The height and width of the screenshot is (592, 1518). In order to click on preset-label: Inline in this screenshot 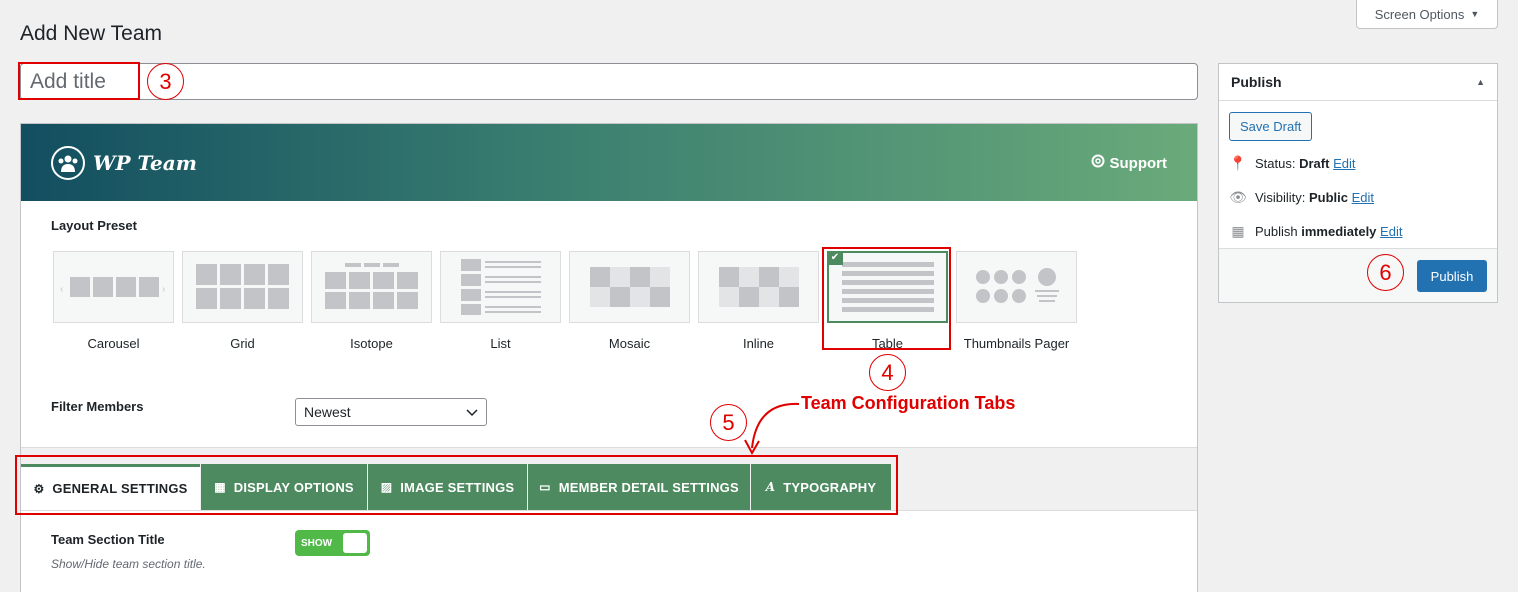, I will do `click(758, 343)`.